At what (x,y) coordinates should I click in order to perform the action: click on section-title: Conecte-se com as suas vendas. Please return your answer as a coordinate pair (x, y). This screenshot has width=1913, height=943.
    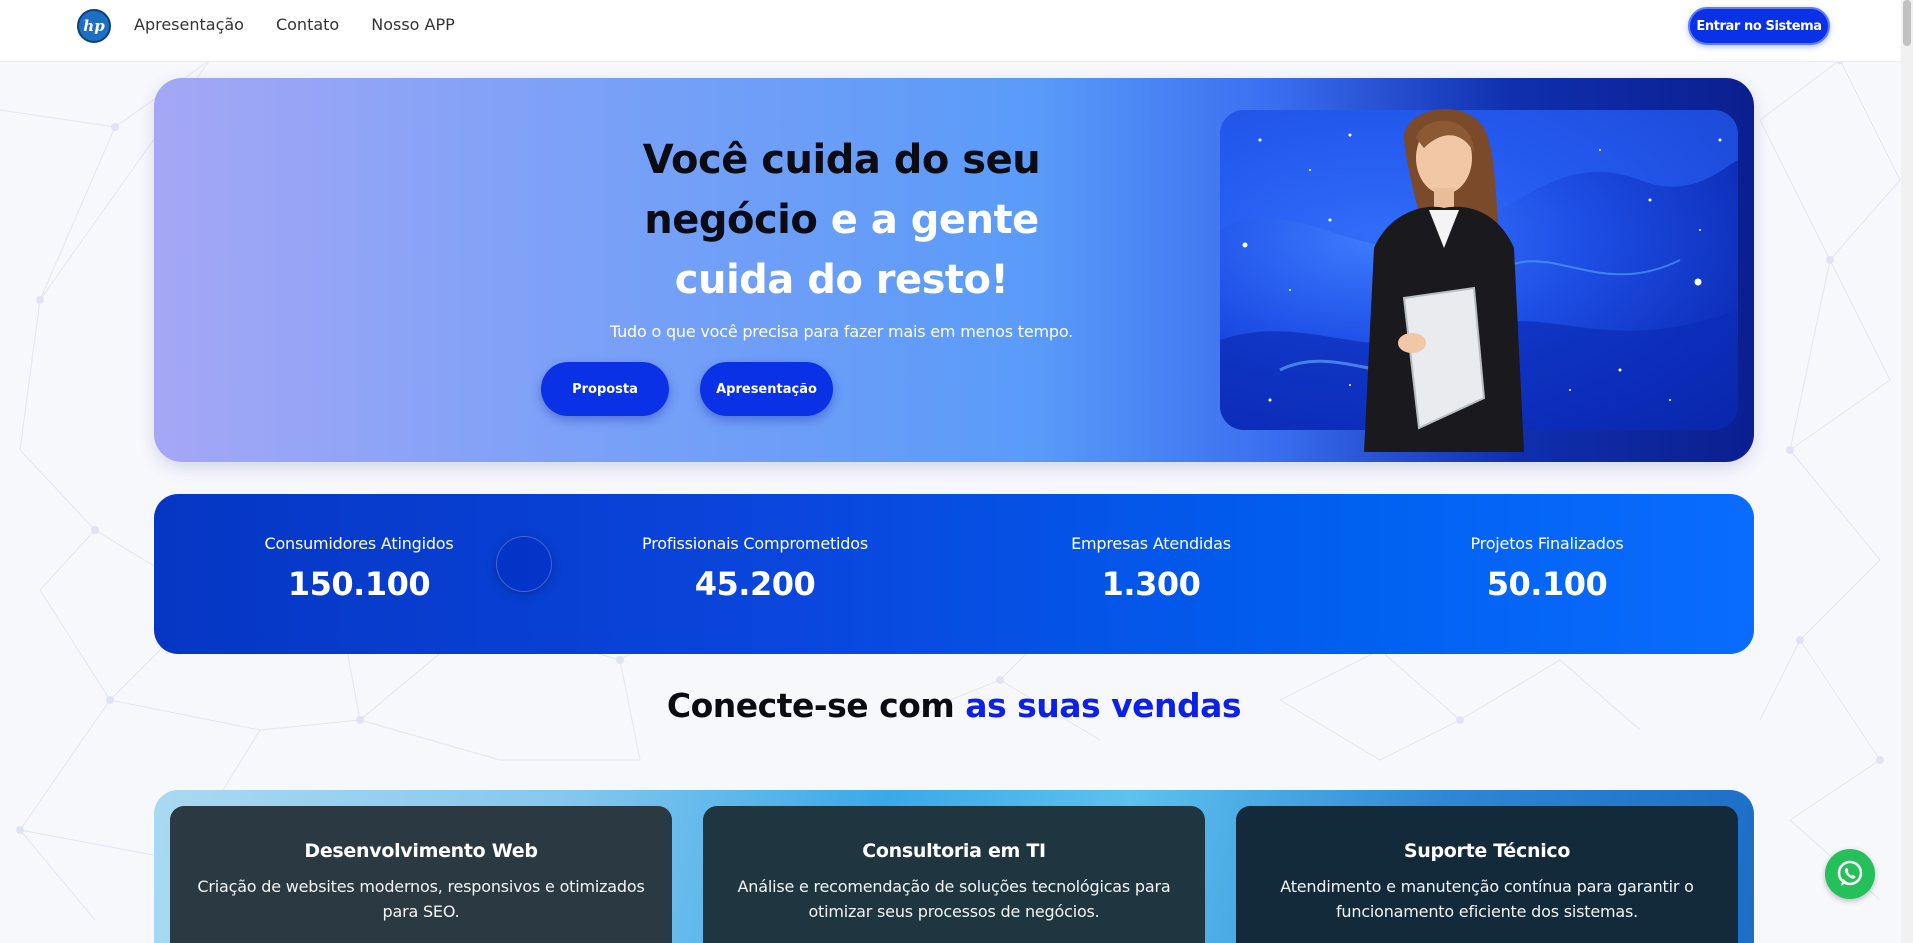
    Looking at the image, I should click on (954, 705).